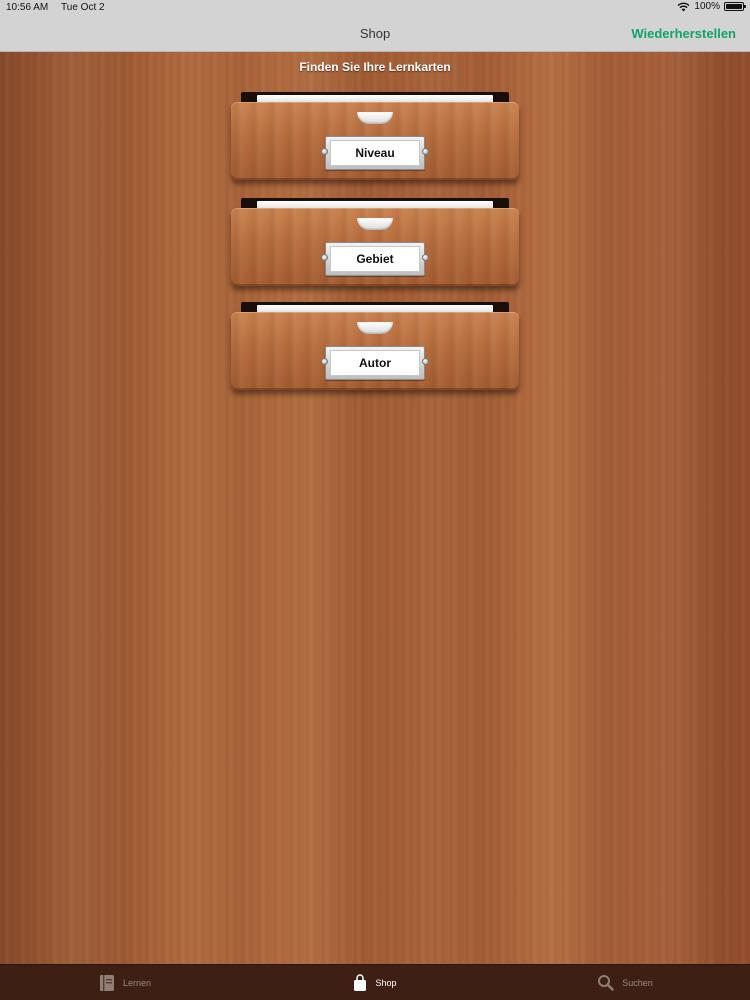  I want to click on drawer-front: Niveau, so click(375, 141).